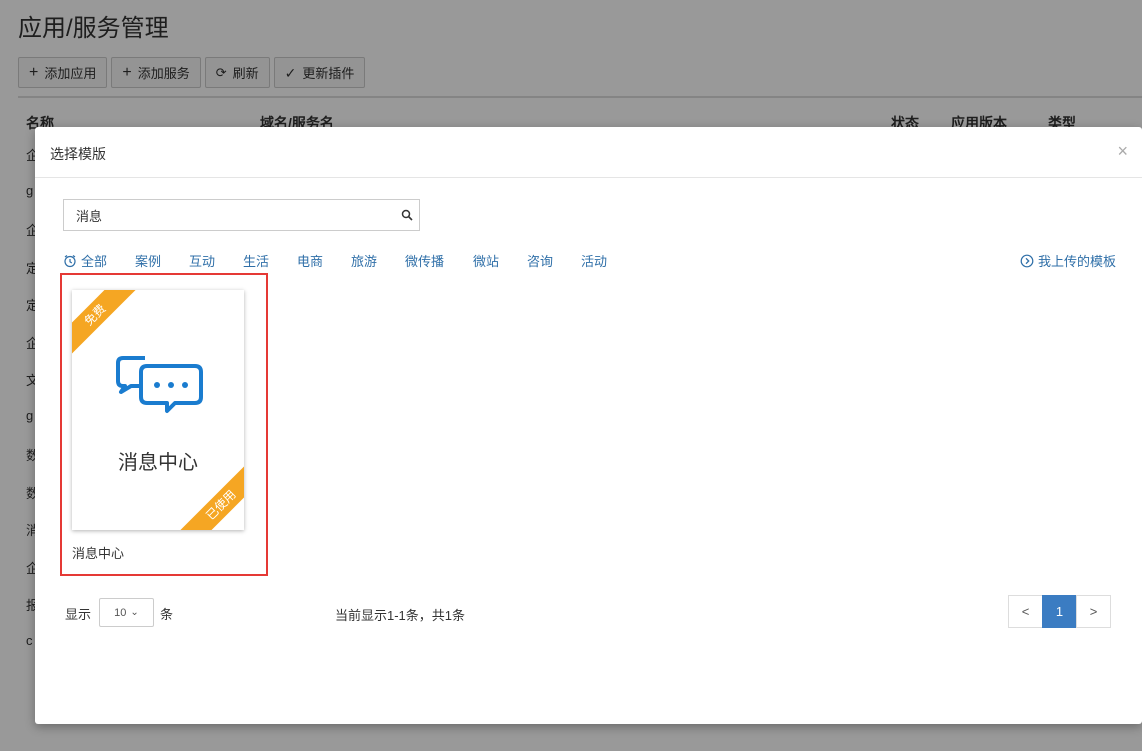 The width and height of the screenshot is (1142, 751). Describe the element at coordinates (167, 614) in the screenshot. I see `unit-label: 条` at that location.